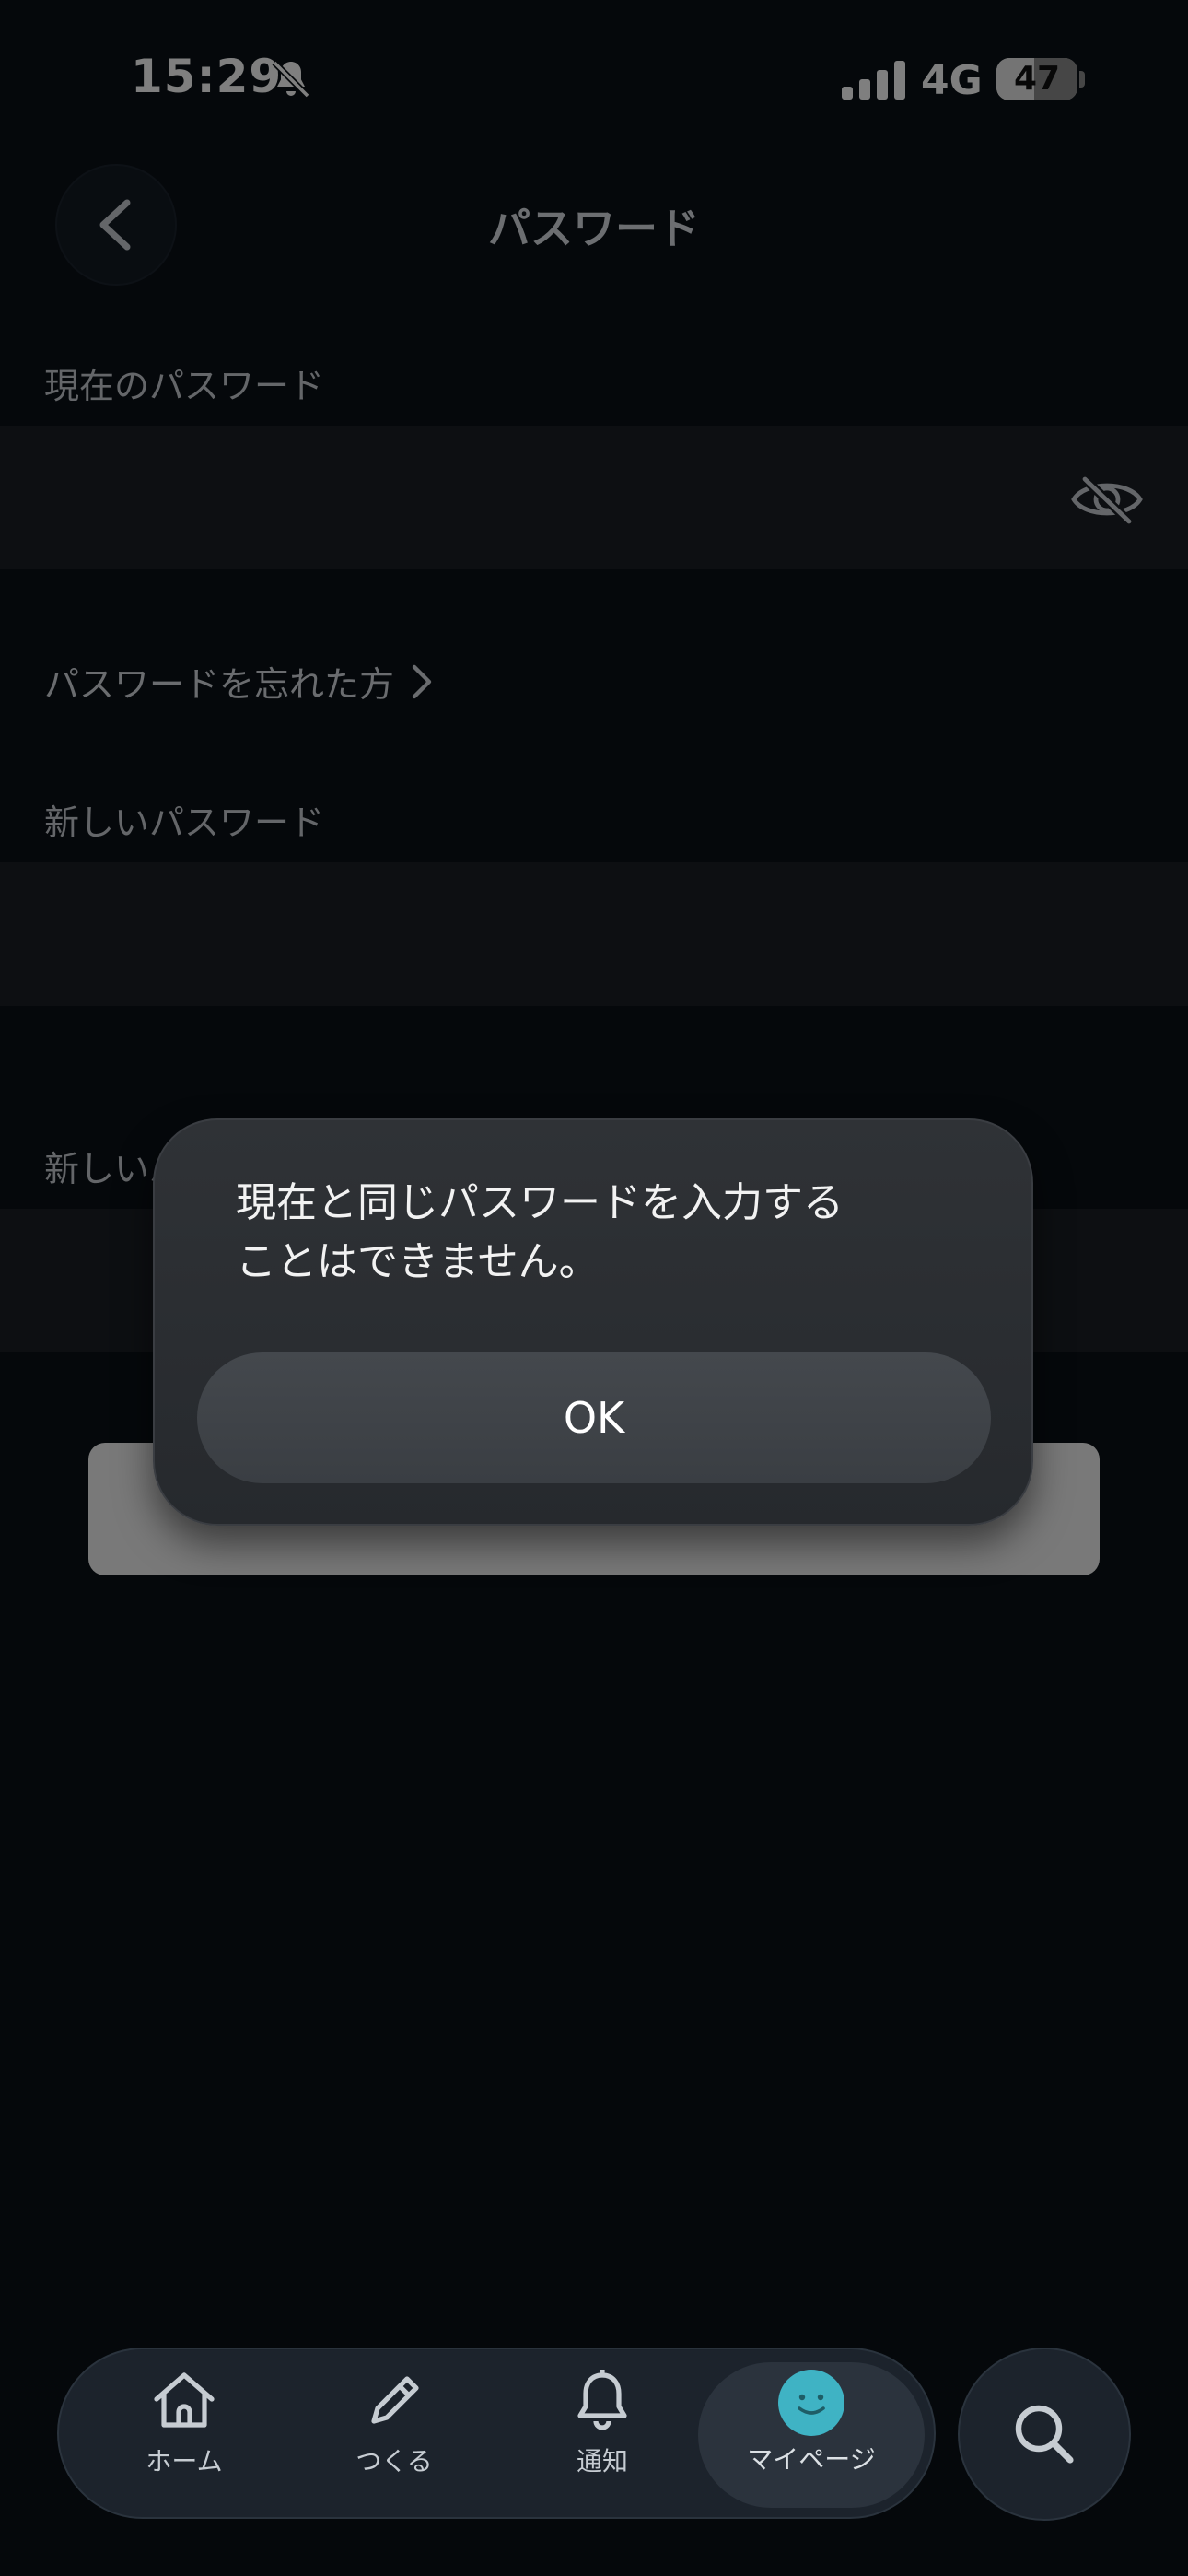 Image resolution: width=1188 pixels, height=2576 pixels. What do you see at coordinates (602, 2400) in the screenshot?
I see `bell-icon` at bounding box center [602, 2400].